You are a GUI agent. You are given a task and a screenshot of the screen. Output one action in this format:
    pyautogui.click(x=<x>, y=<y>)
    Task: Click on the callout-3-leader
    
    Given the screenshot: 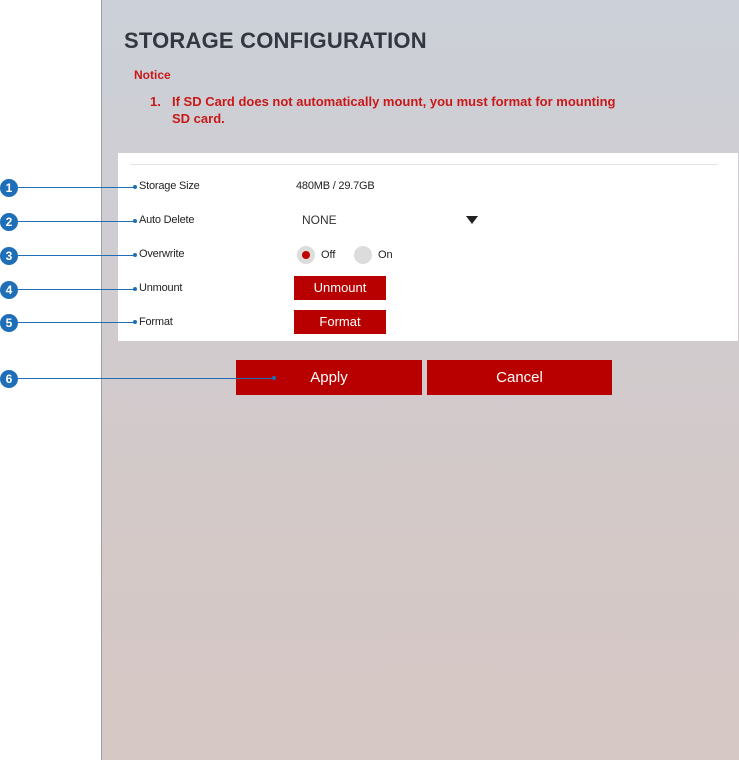 What is the action you would take?
    pyautogui.click(x=76, y=255)
    